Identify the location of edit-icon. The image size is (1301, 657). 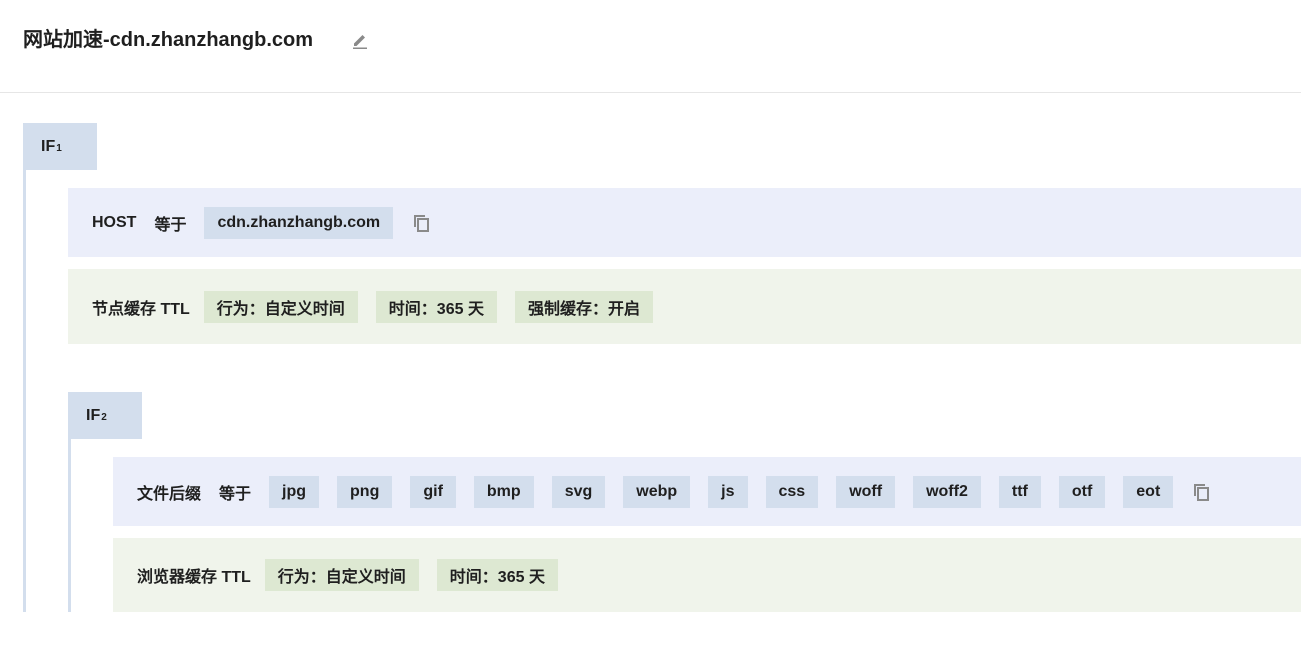
(360, 40).